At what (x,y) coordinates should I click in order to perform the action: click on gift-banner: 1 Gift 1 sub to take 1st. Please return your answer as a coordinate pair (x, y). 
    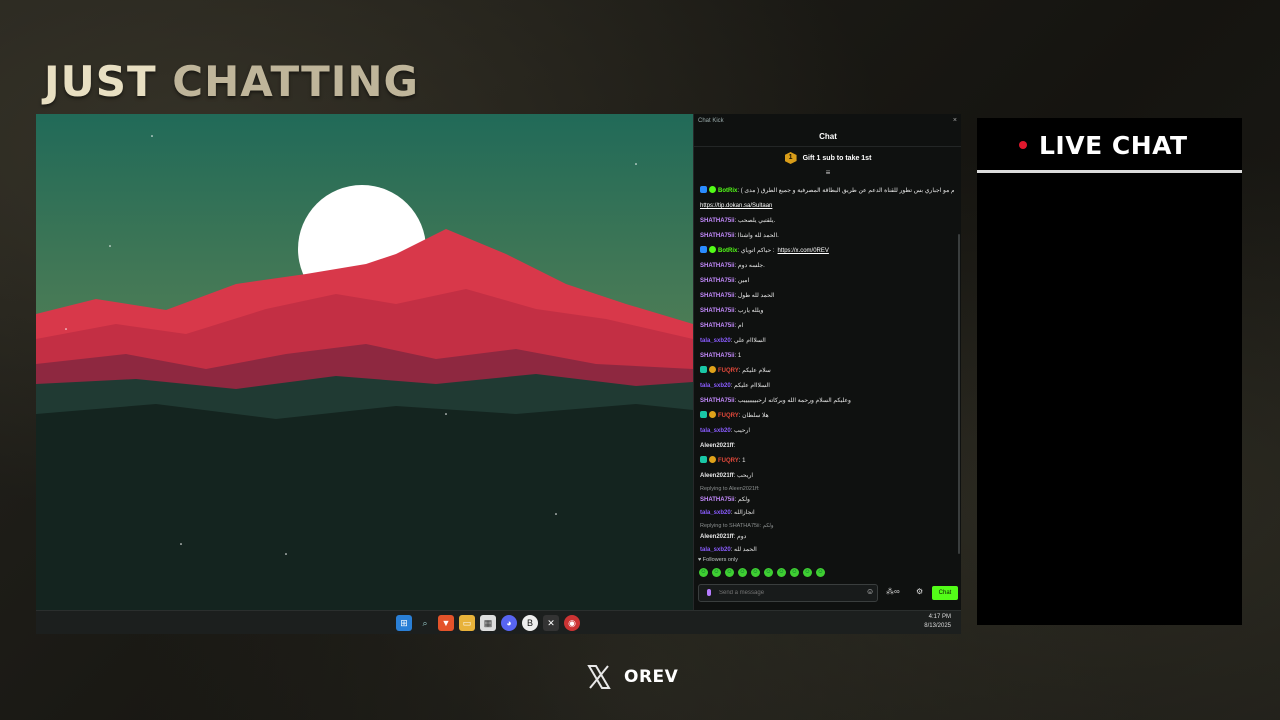
    Looking at the image, I should click on (827, 158).